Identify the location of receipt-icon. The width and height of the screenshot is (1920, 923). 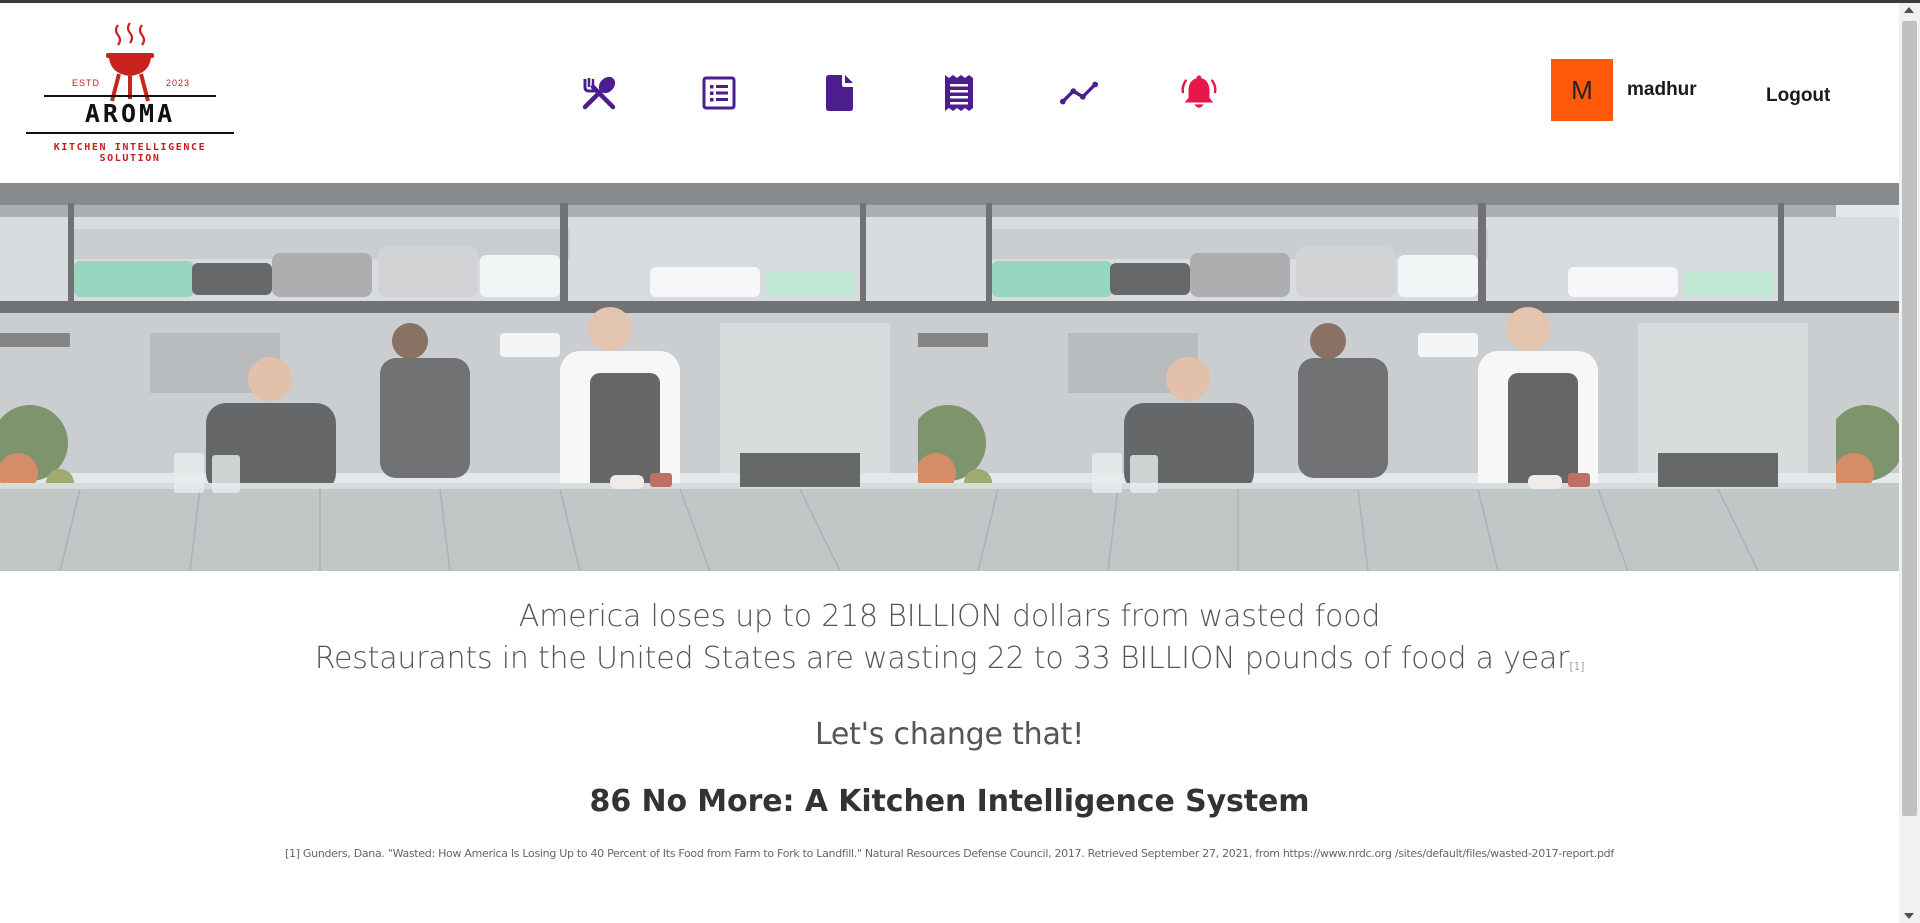
(959, 93).